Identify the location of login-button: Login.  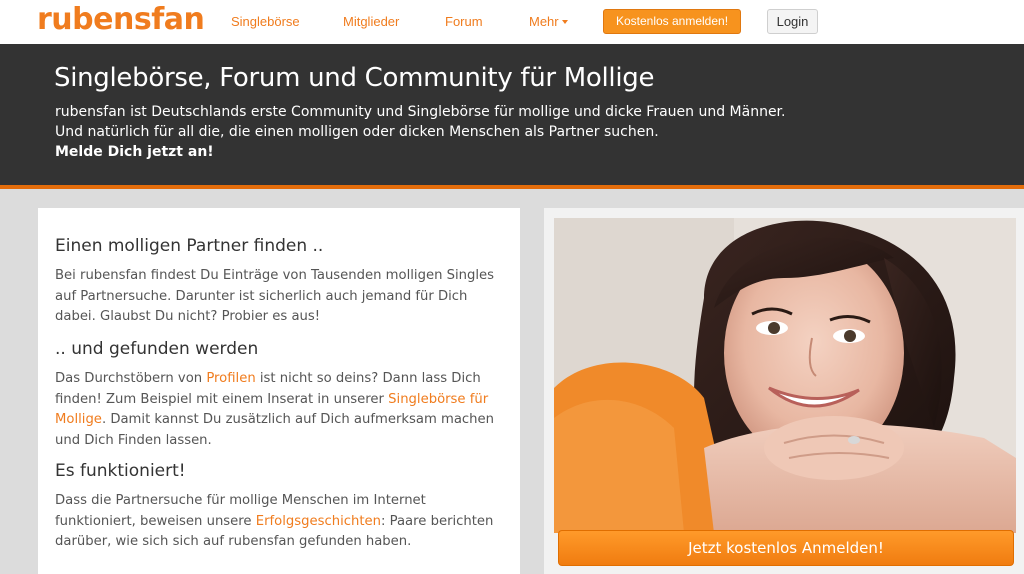
(792, 21).